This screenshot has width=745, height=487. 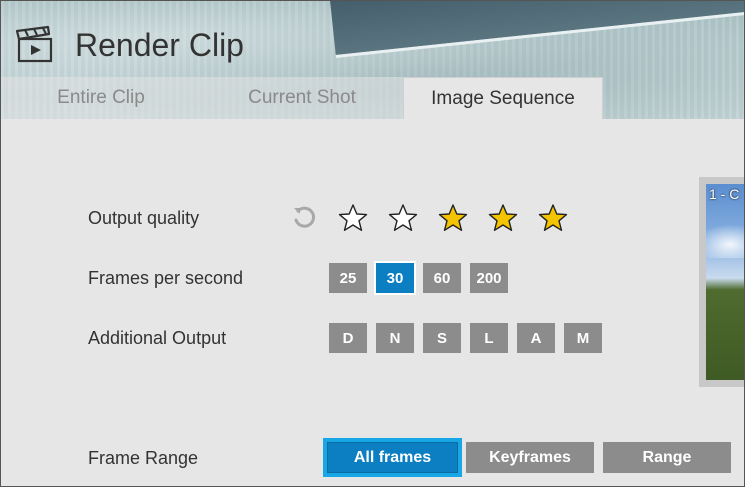 What do you see at coordinates (530, 457) in the screenshot?
I see `keyframes-button: Keyframes` at bounding box center [530, 457].